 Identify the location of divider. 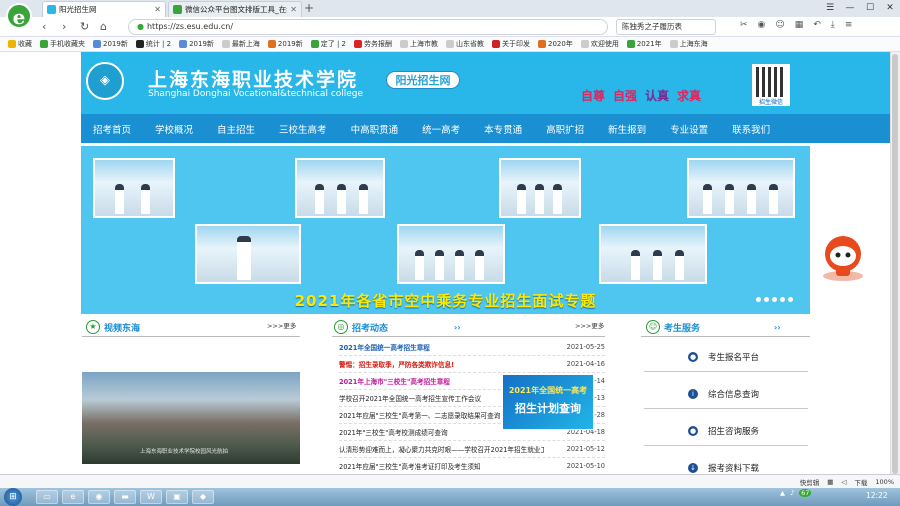
(191, 336).